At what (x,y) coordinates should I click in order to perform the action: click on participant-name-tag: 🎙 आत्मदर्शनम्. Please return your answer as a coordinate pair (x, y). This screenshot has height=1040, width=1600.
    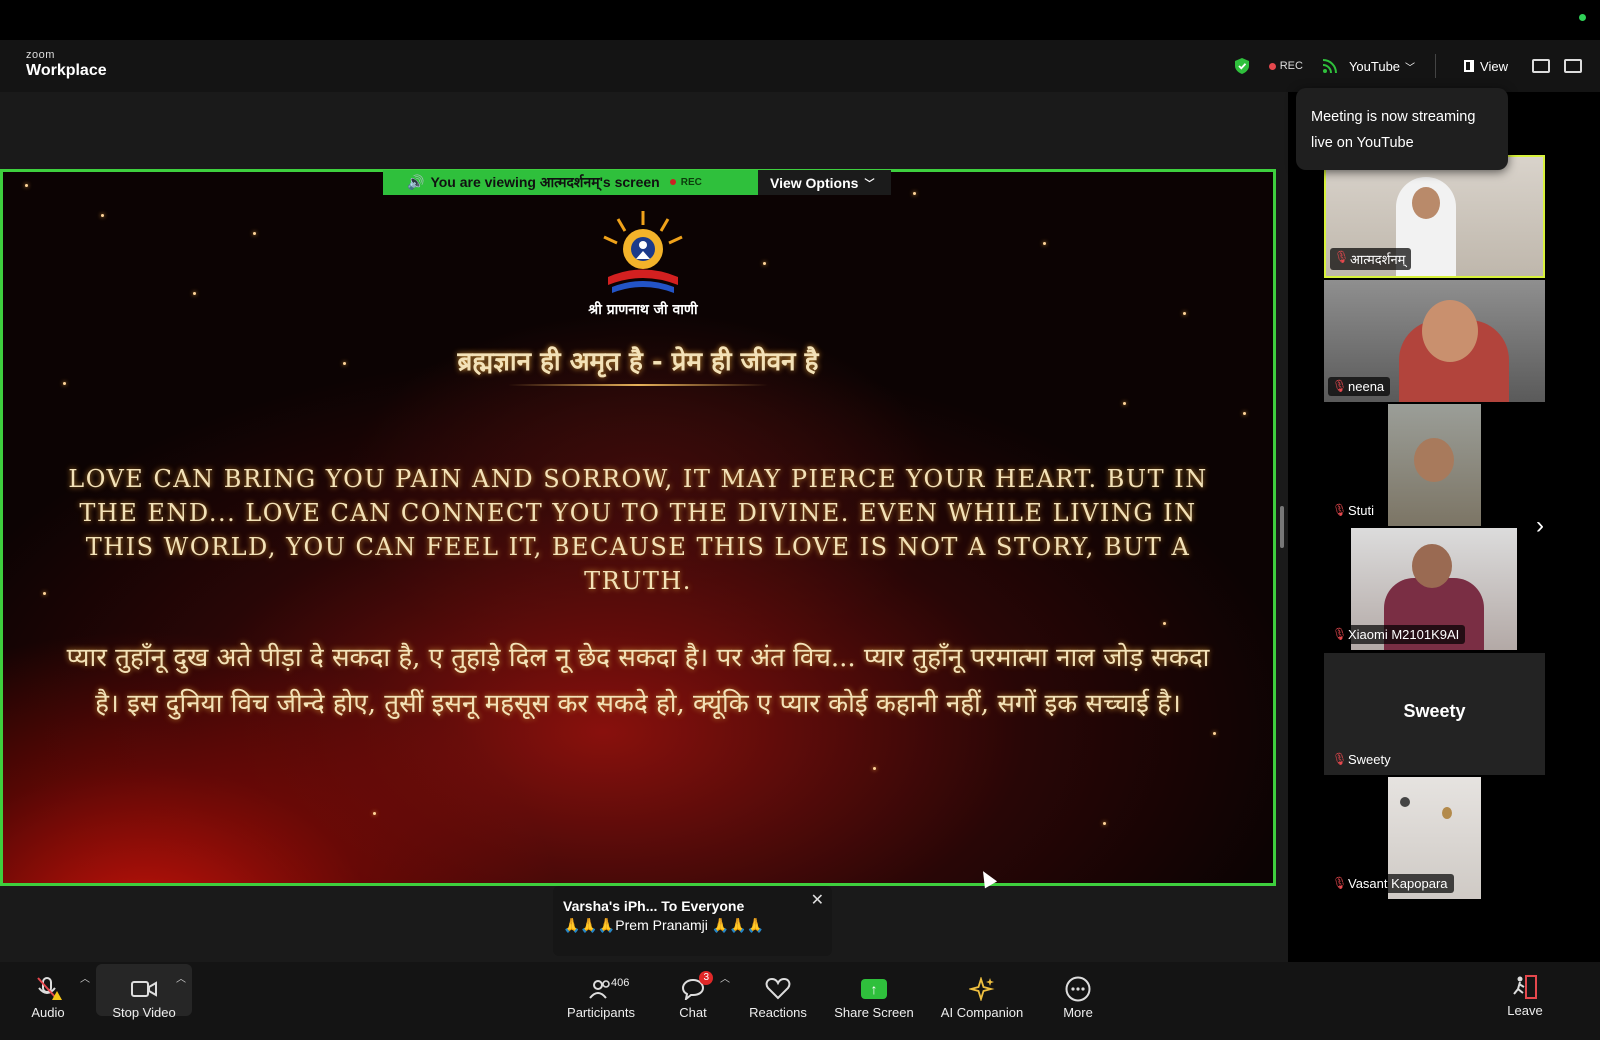
    Looking at the image, I should click on (1371, 259).